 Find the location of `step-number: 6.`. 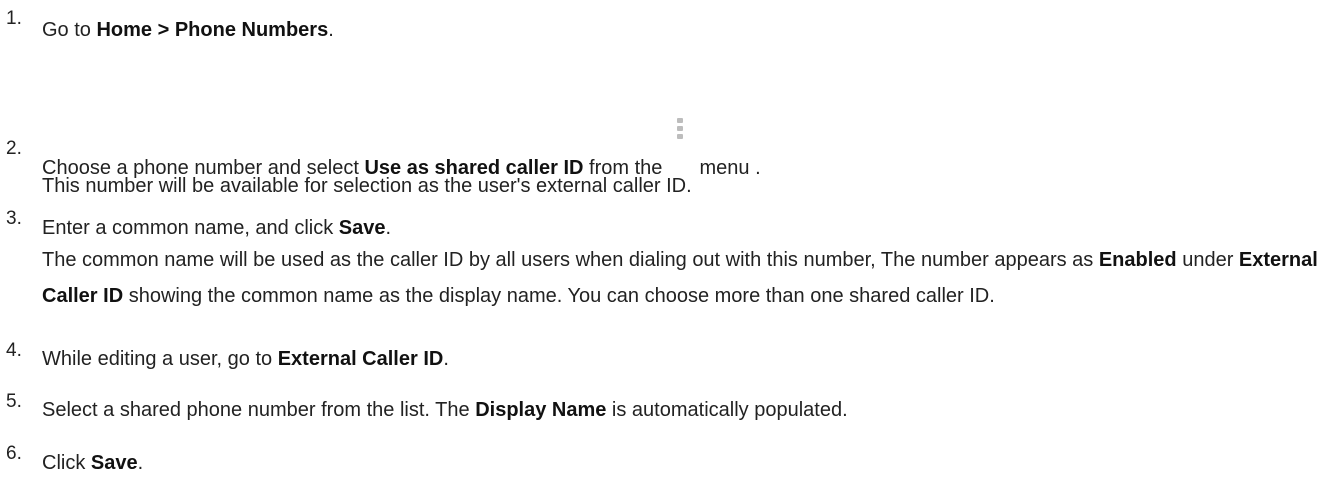

step-number: 6. is located at coordinates (14, 453).